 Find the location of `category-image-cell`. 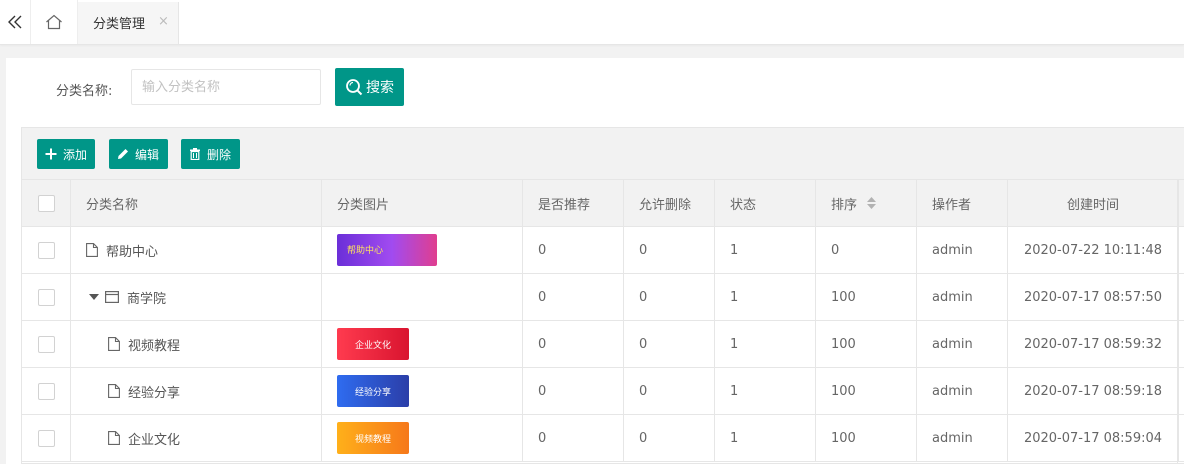

category-image-cell is located at coordinates (422, 297).